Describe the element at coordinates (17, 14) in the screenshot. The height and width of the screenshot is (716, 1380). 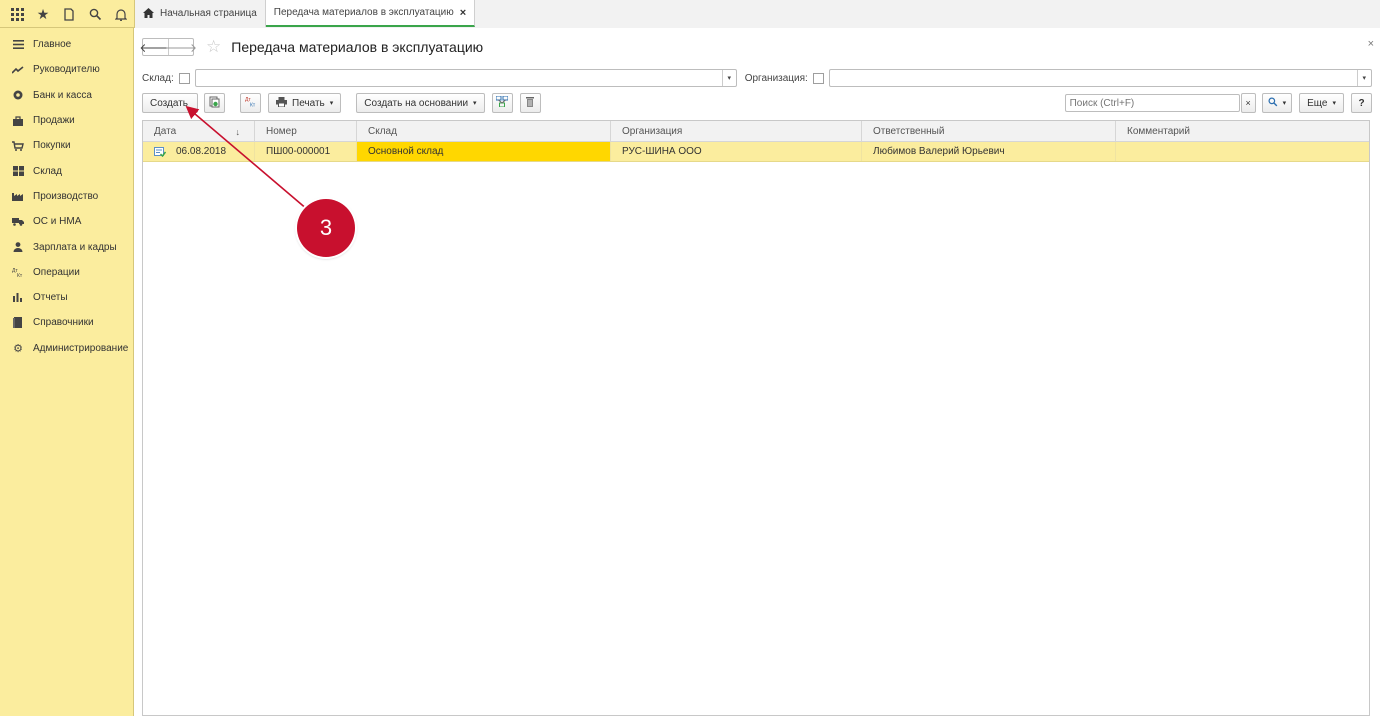
I see `apps-grid-icon` at that location.